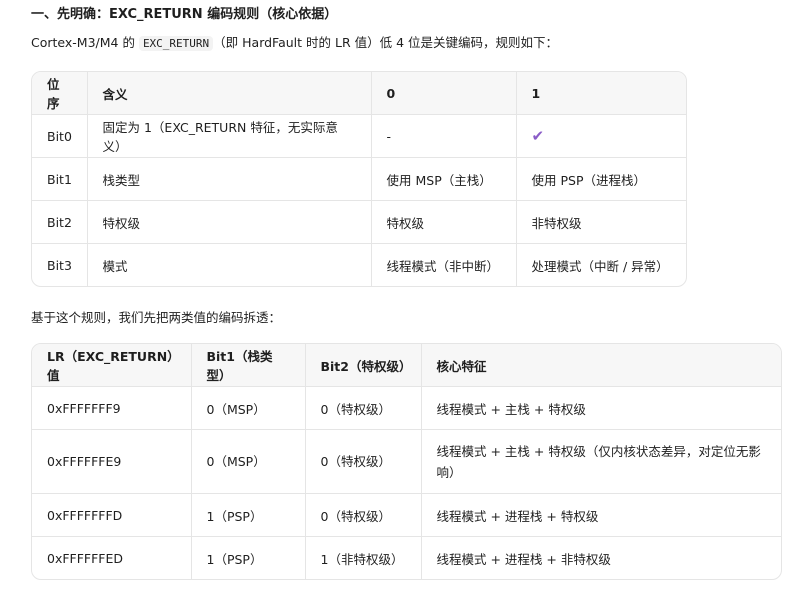 Image resolution: width=798 pixels, height=592 pixels. What do you see at coordinates (229, 136) in the screenshot?
I see `table-cell: 固定为 1（EXC_RETURN 特征，无实际意义）` at bounding box center [229, 136].